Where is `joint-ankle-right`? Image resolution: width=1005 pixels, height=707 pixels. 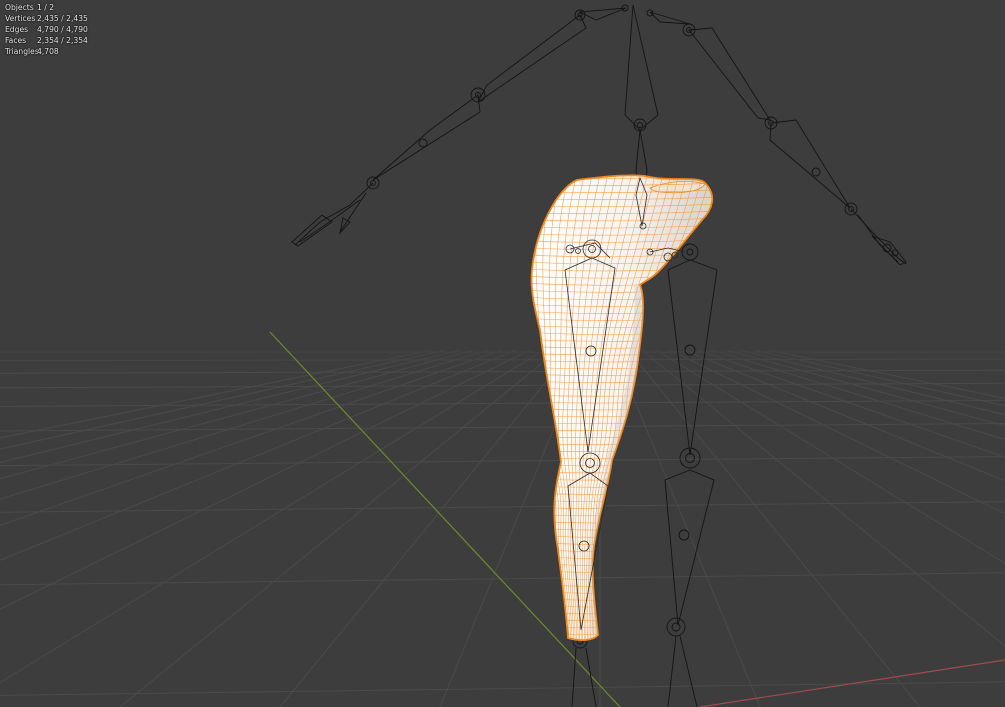
joint-ankle-right is located at coordinates (676, 627).